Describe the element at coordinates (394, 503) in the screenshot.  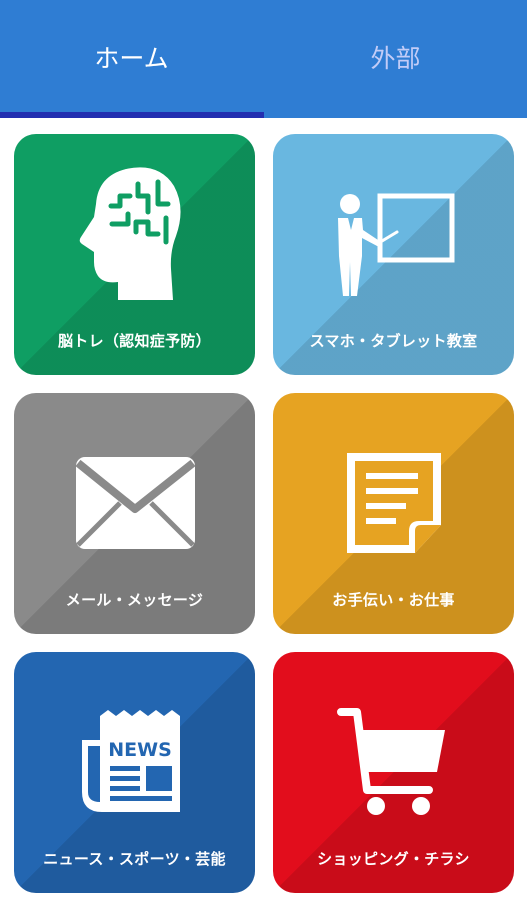
I see `document-icon` at that location.